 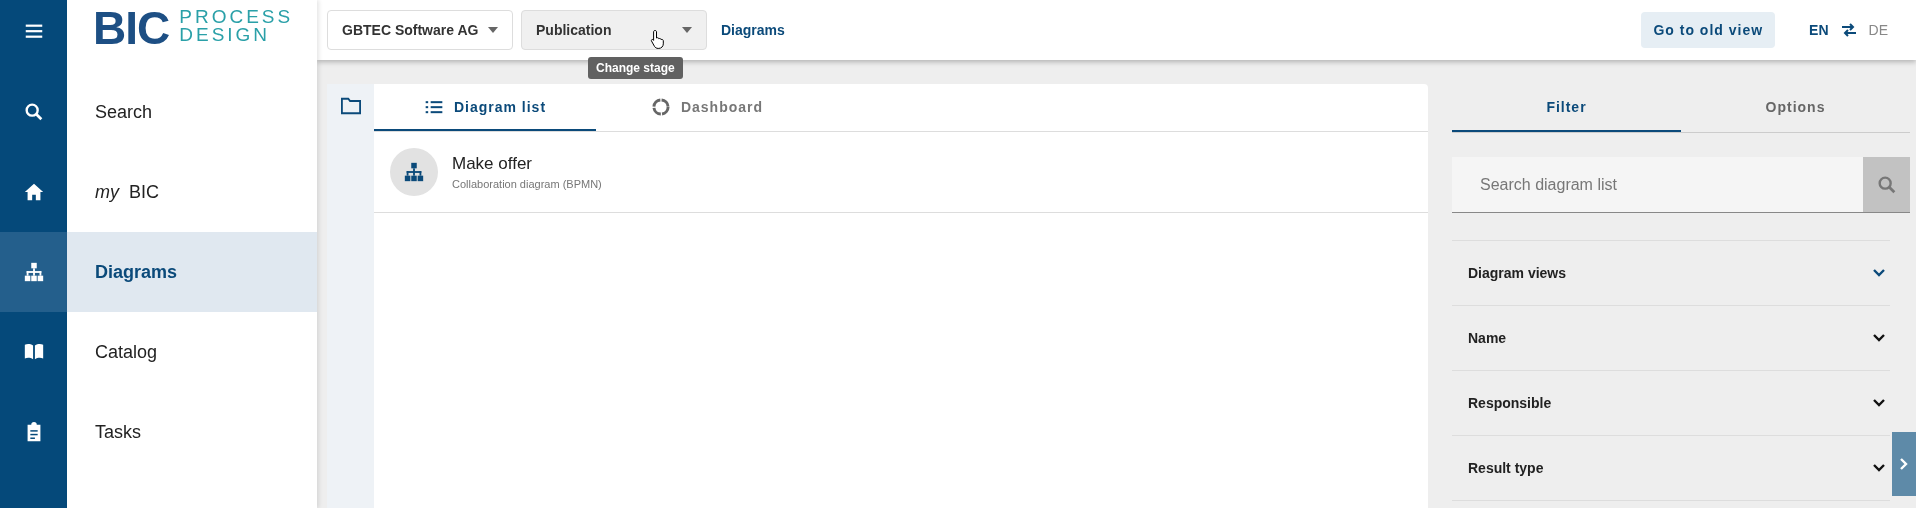 What do you see at coordinates (707, 107) in the screenshot?
I see `view-tab: Dashboard` at bounding box center [707, 107].